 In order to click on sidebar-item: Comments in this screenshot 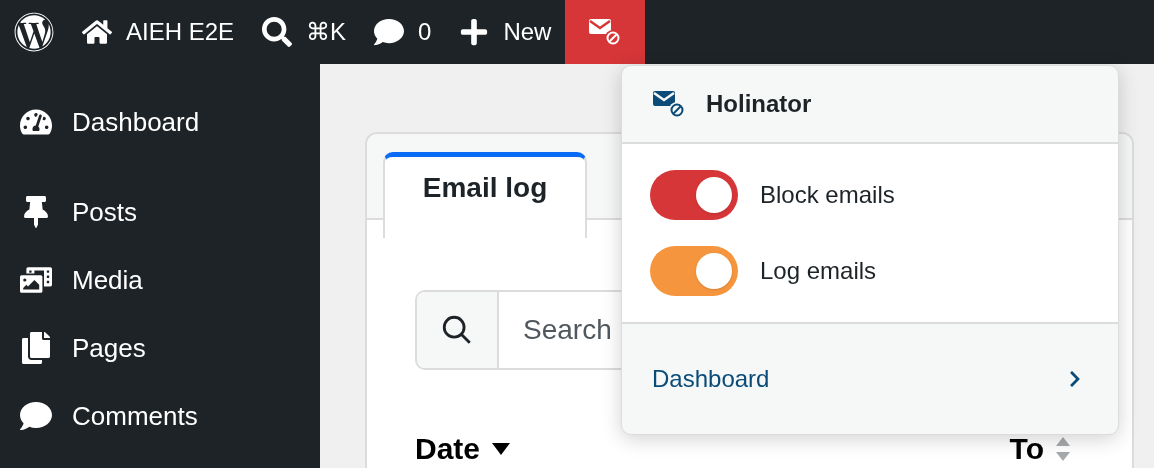, I will do `click(160, 416)`.